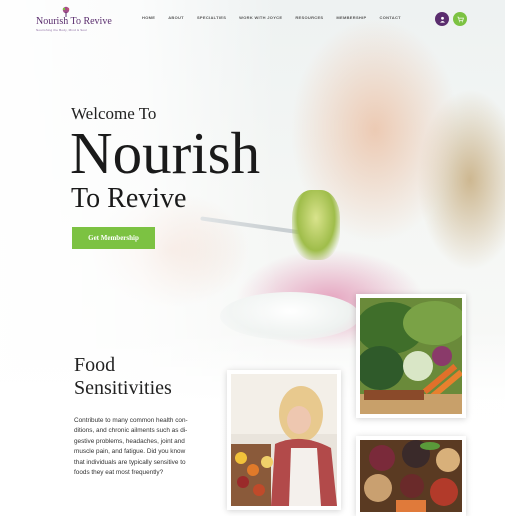  I want to click on legumes-photo, so click(411, 476).